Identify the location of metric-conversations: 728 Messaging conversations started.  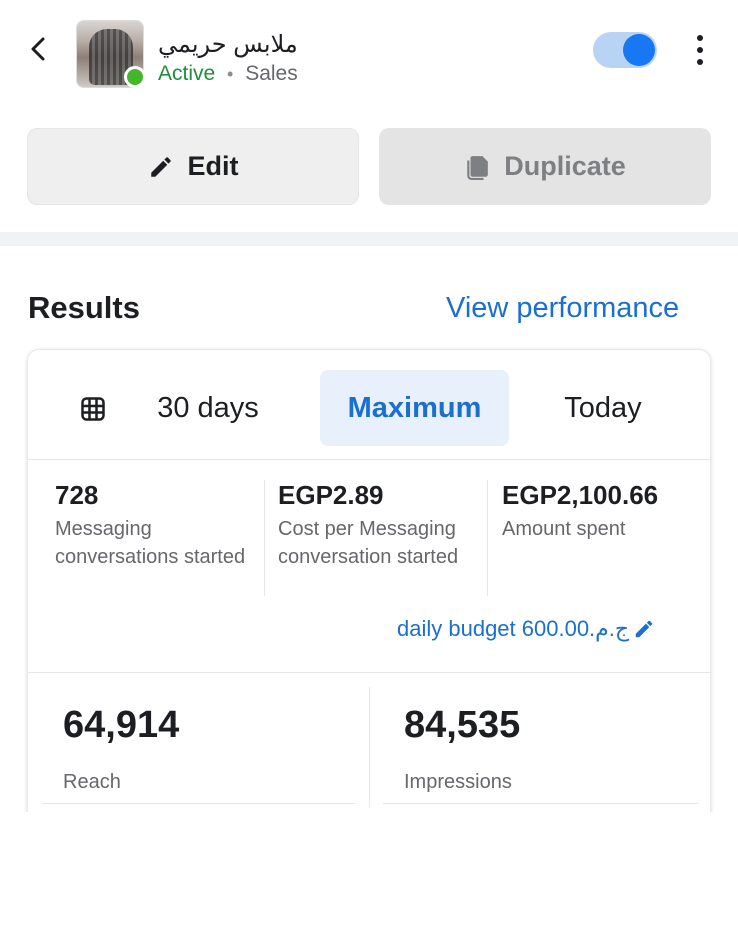
(155, 525).